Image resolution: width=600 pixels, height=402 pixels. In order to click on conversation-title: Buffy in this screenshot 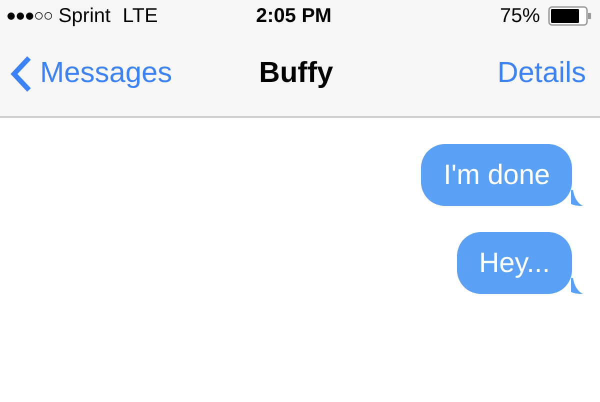, I will do `click(296, 74)`.